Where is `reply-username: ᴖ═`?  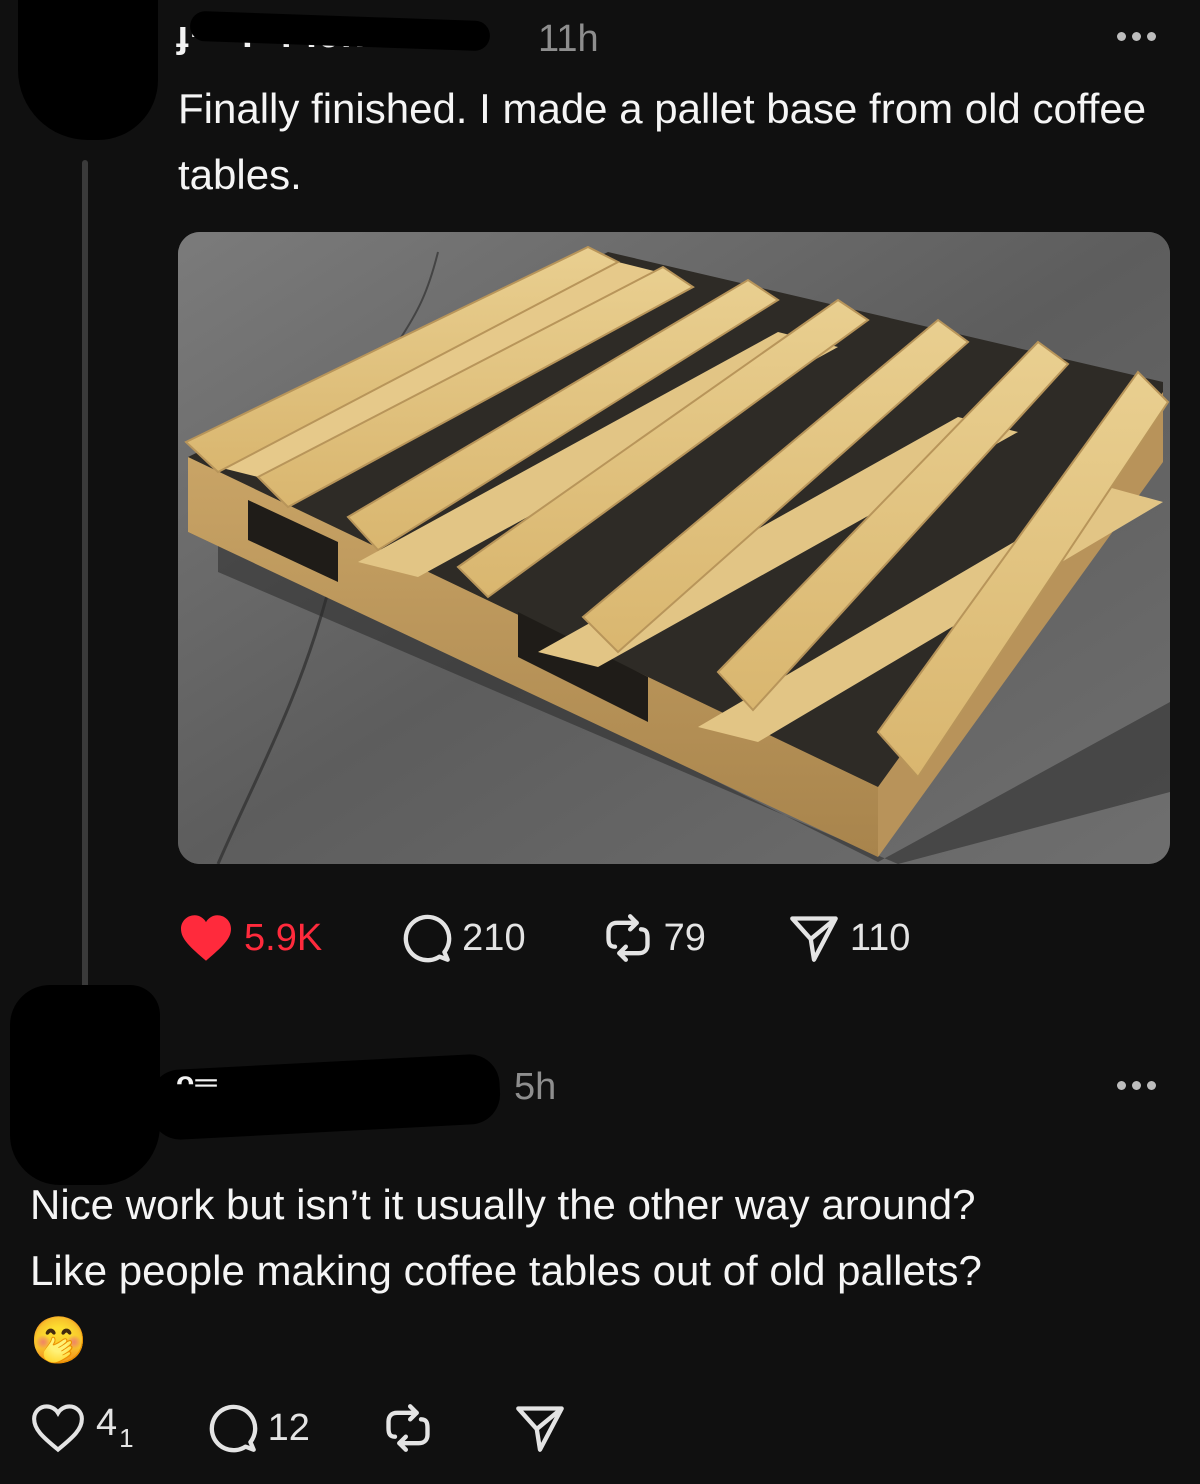 reply-username: ᴖ═ is located at coordinates (197, 1083).